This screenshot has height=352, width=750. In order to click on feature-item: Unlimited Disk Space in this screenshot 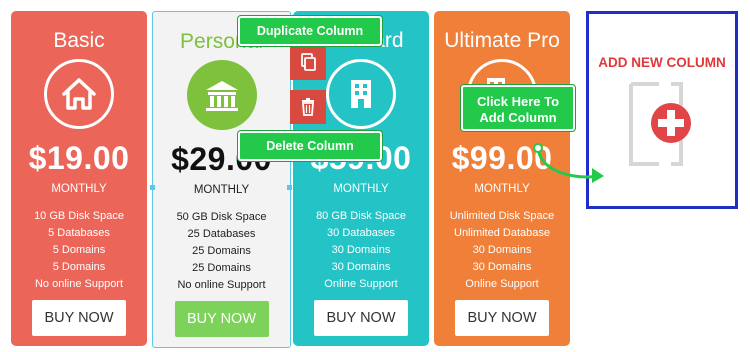, I will do `click(502, 216)`.